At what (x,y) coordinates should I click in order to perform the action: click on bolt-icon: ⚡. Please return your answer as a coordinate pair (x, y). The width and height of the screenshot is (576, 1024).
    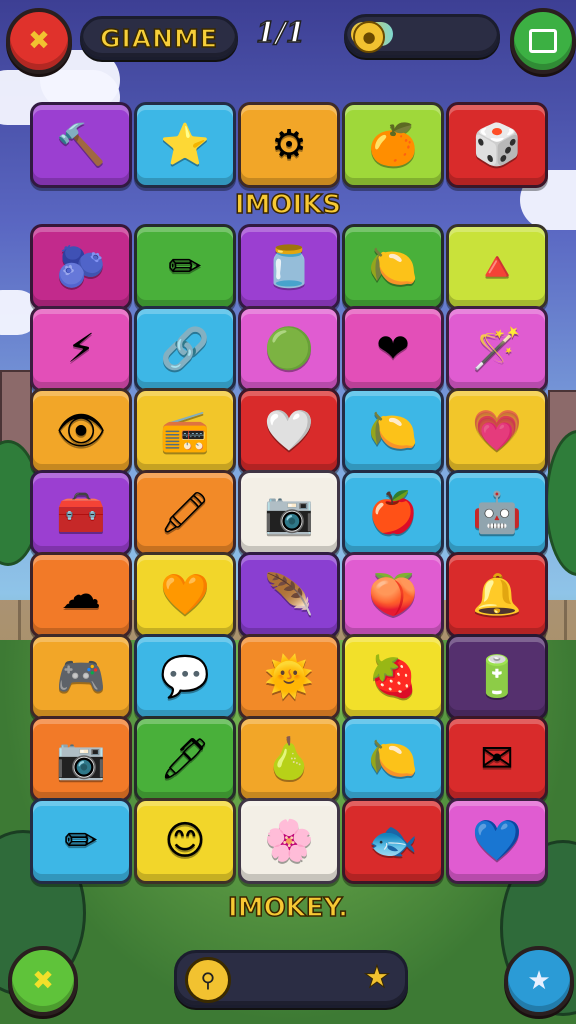
    Looking at the image, I should click on (81, 349).